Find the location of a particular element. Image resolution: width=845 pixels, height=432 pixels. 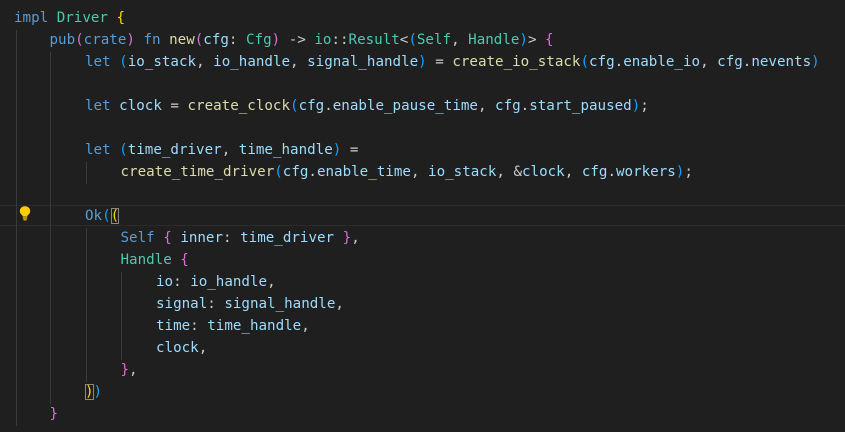

code-token: enable_pause_time is located at coordinates (405, 106).